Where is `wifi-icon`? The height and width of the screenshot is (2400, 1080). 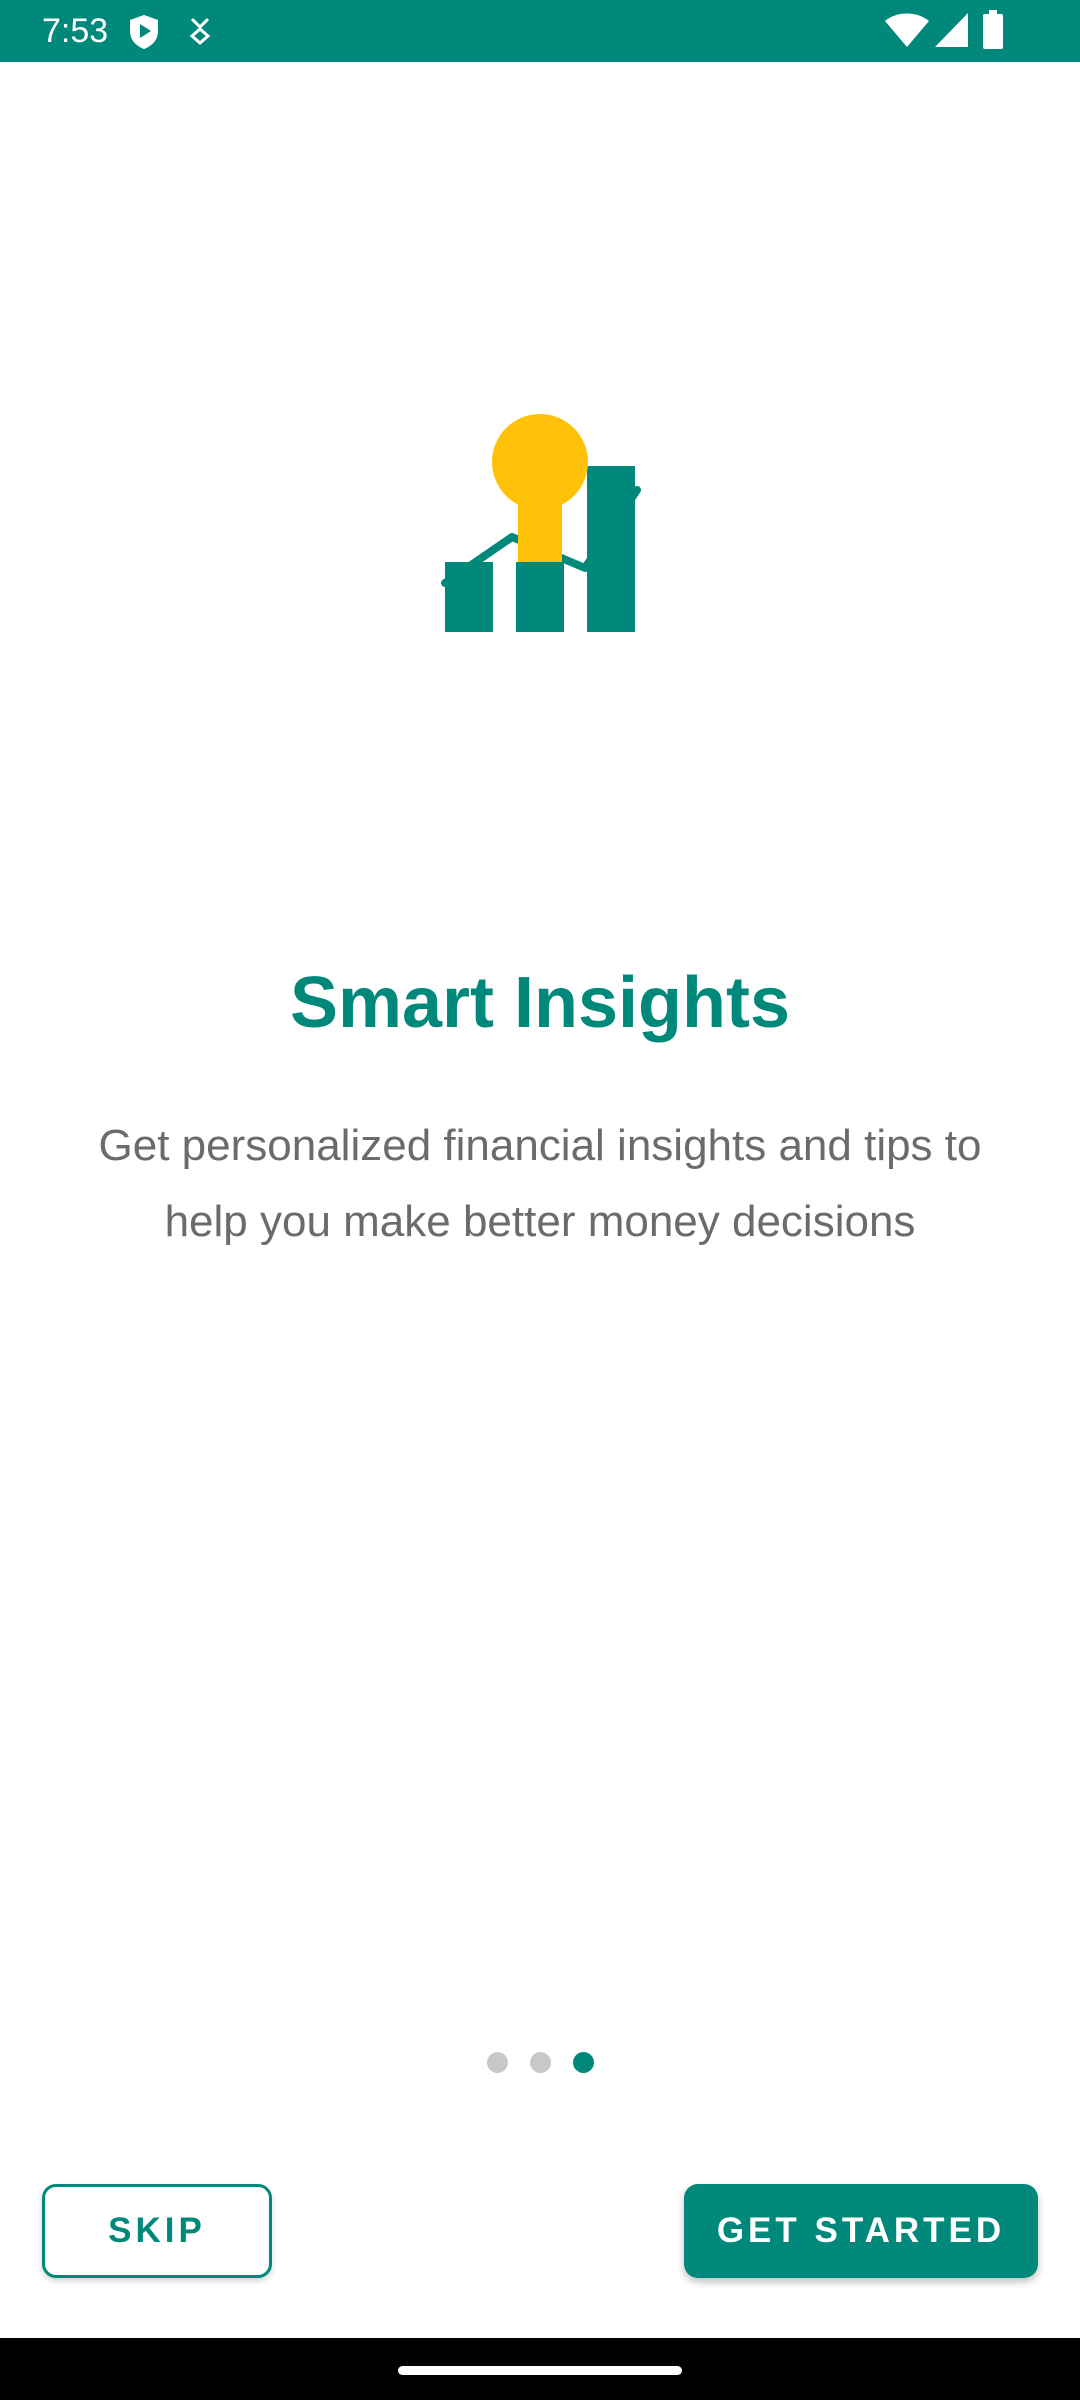 wifi-icon is located at coordinates (907, 30).